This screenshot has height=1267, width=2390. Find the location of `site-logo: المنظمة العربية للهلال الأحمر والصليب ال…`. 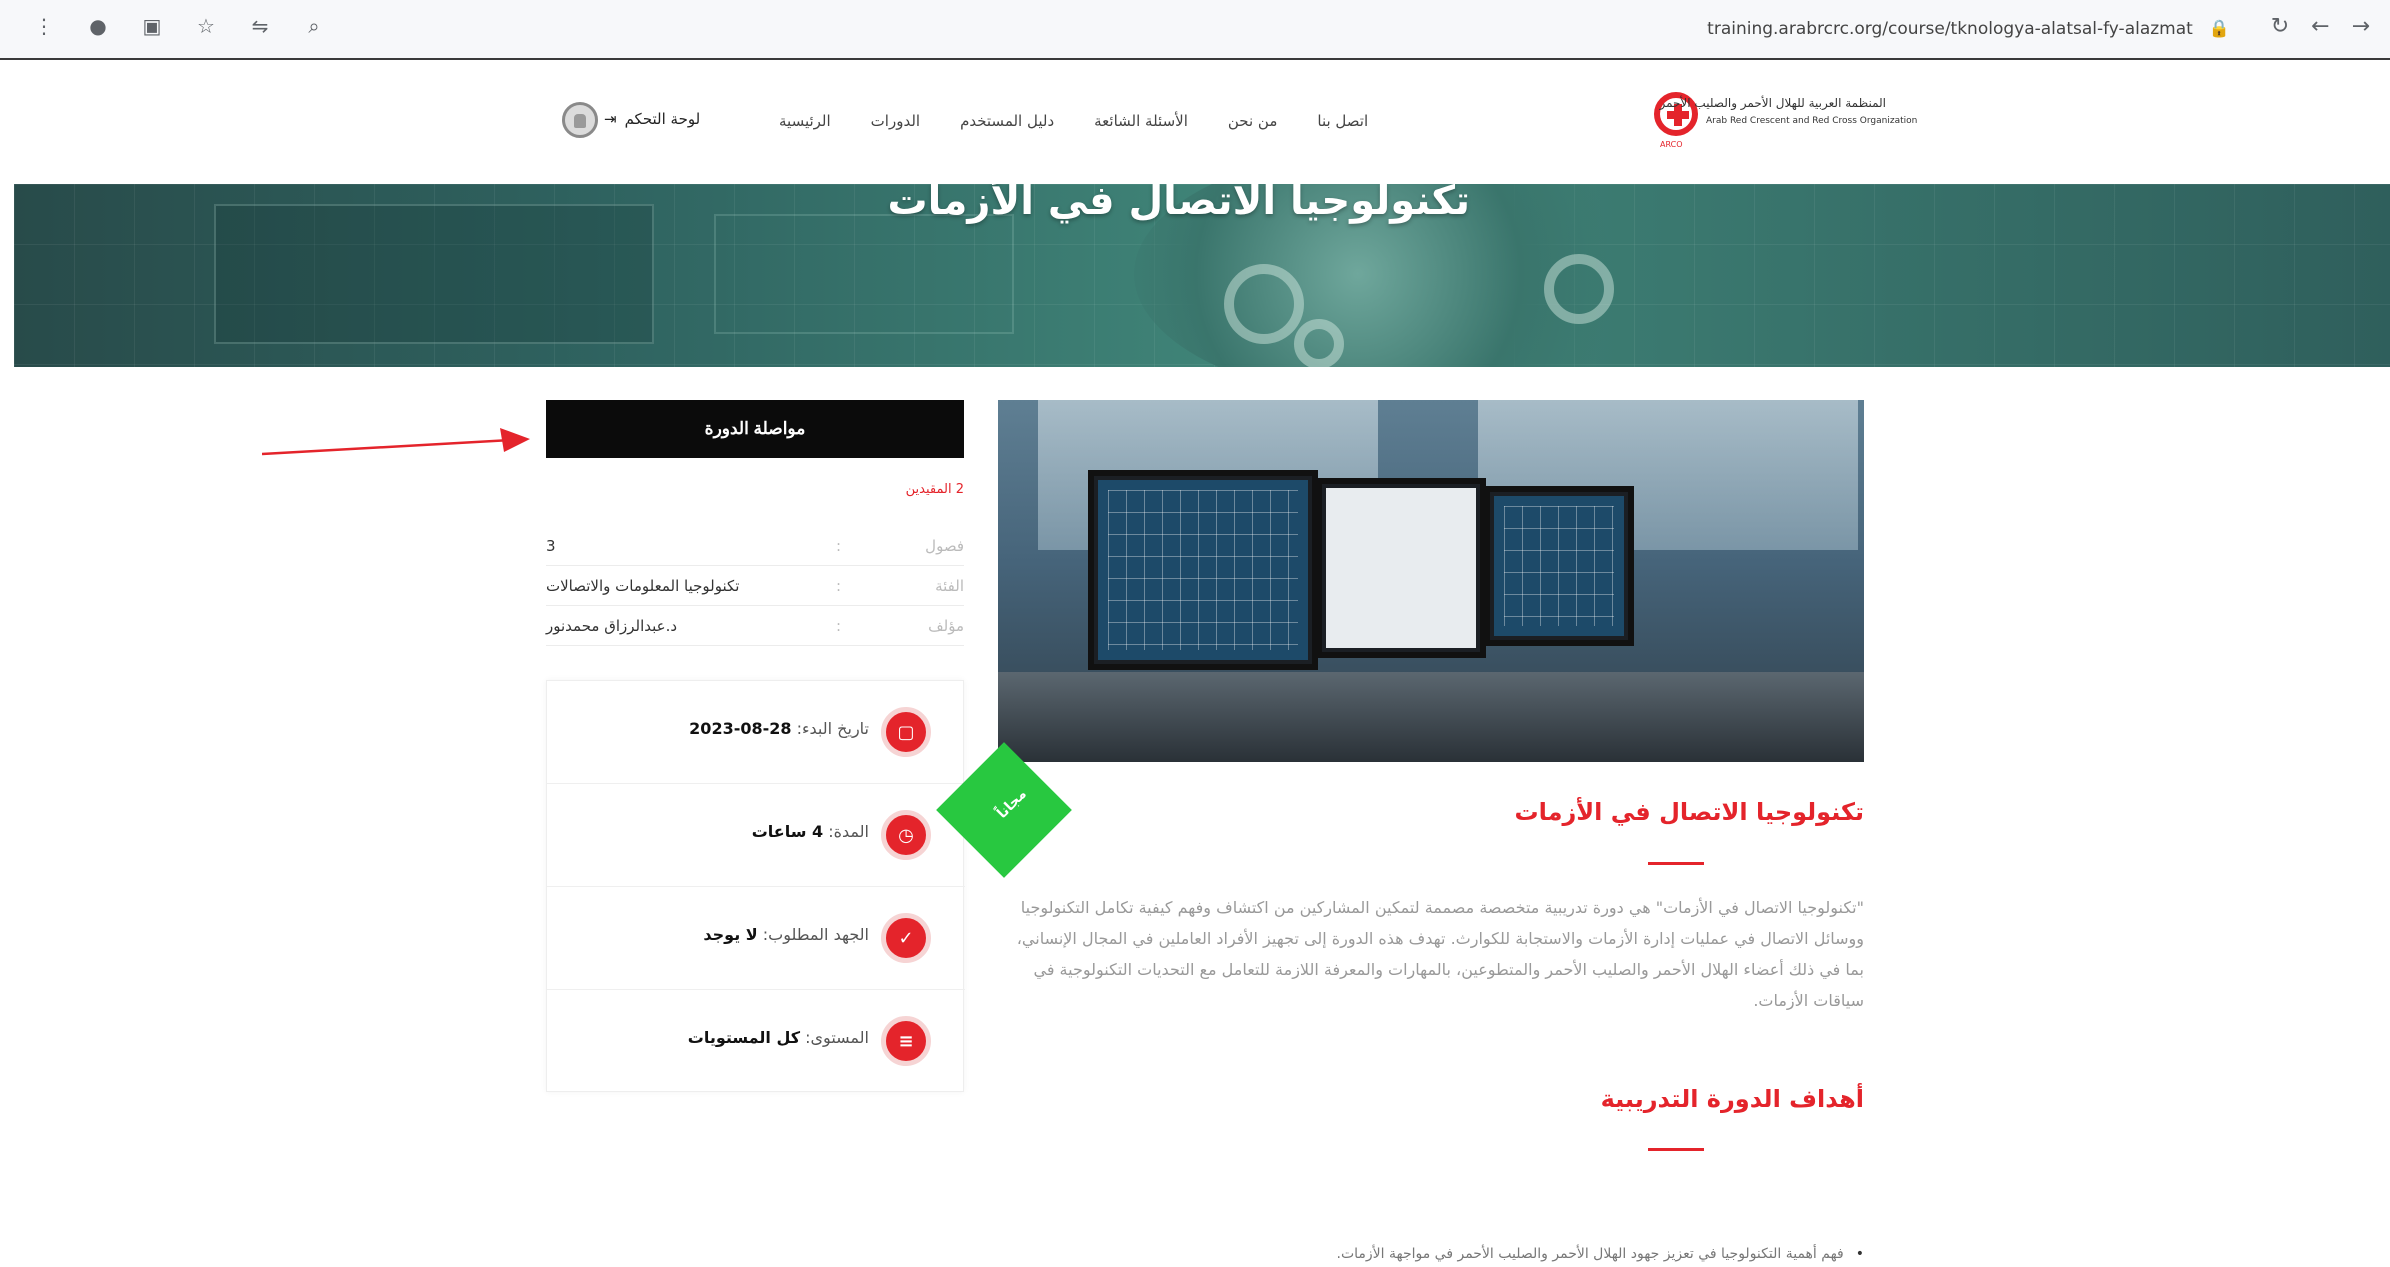

site-logo: المنظمة العربية للهلال الأحمر والصليب ال… is located at coordinates (1785, 122).